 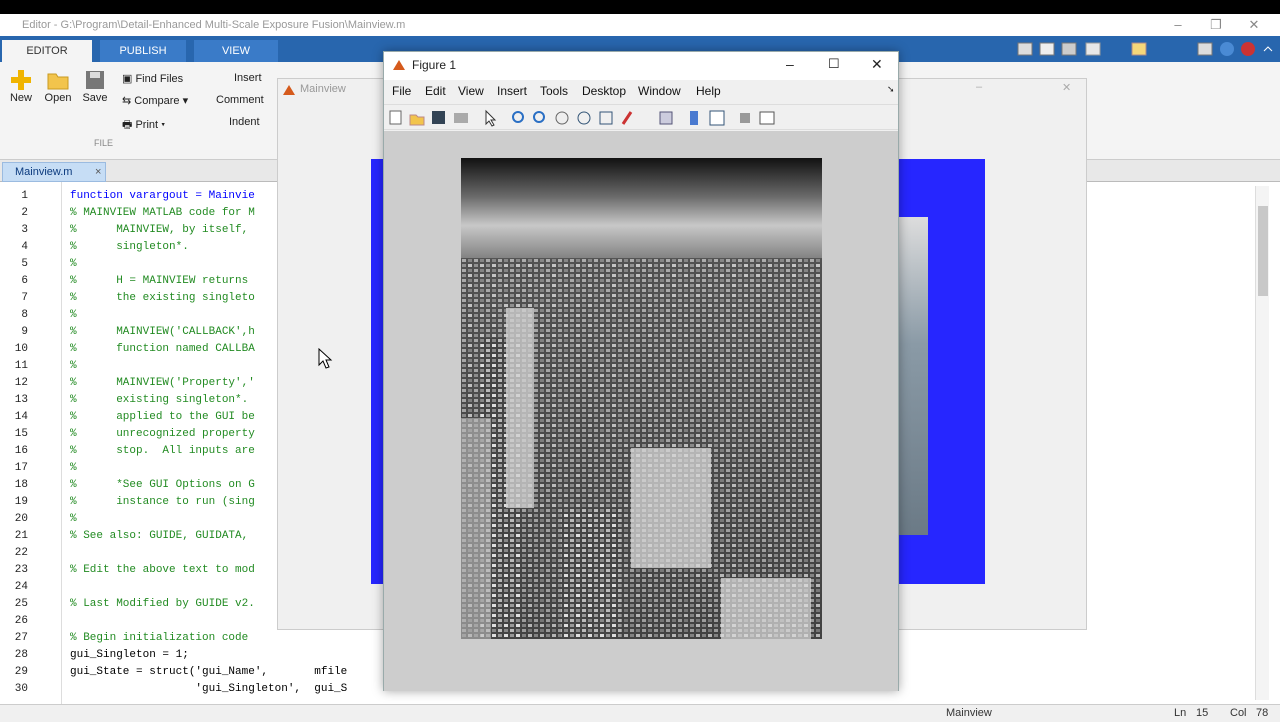 I want to click on code-line: % Last Modified by GUIDE v2., so click(x=162, y=604).